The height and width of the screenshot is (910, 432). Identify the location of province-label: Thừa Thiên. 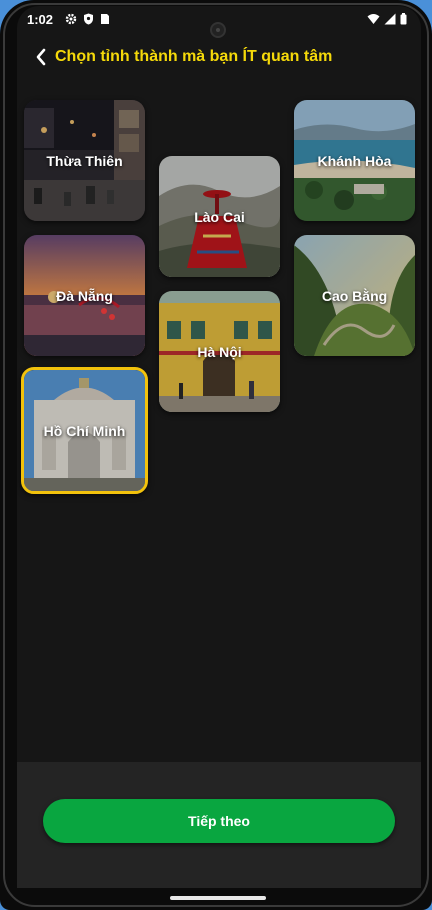
(84, 160).